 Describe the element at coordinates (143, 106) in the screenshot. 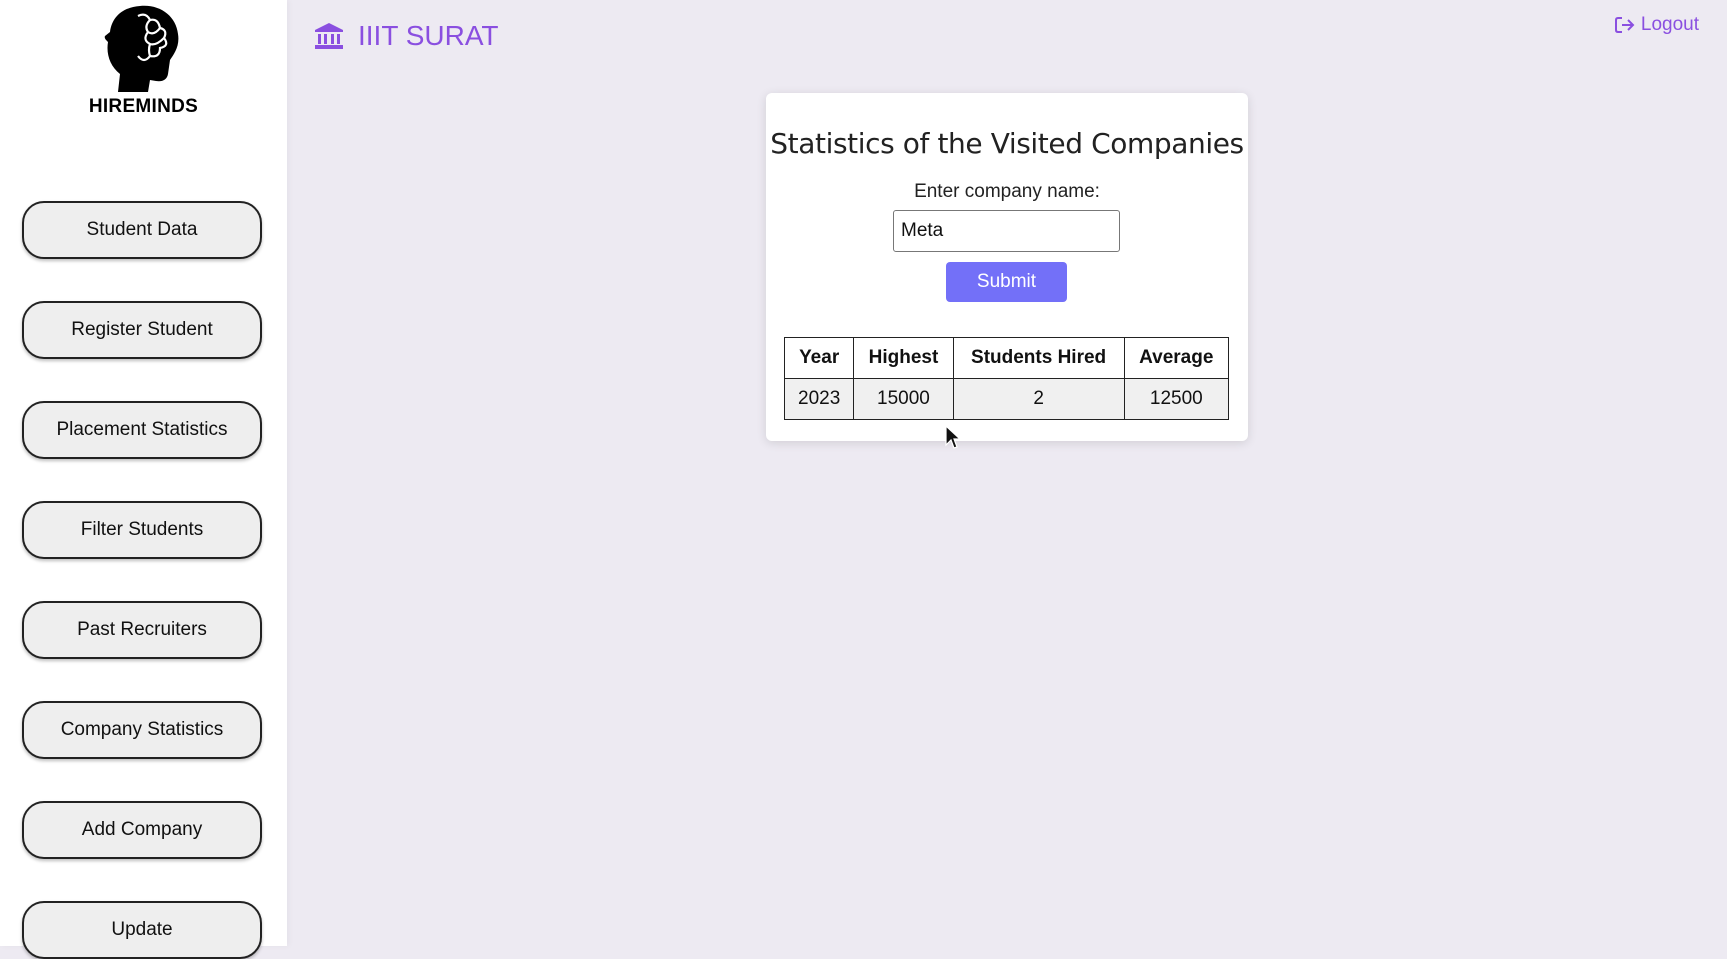

I see `logo-text: HIREMINDS` at that location.